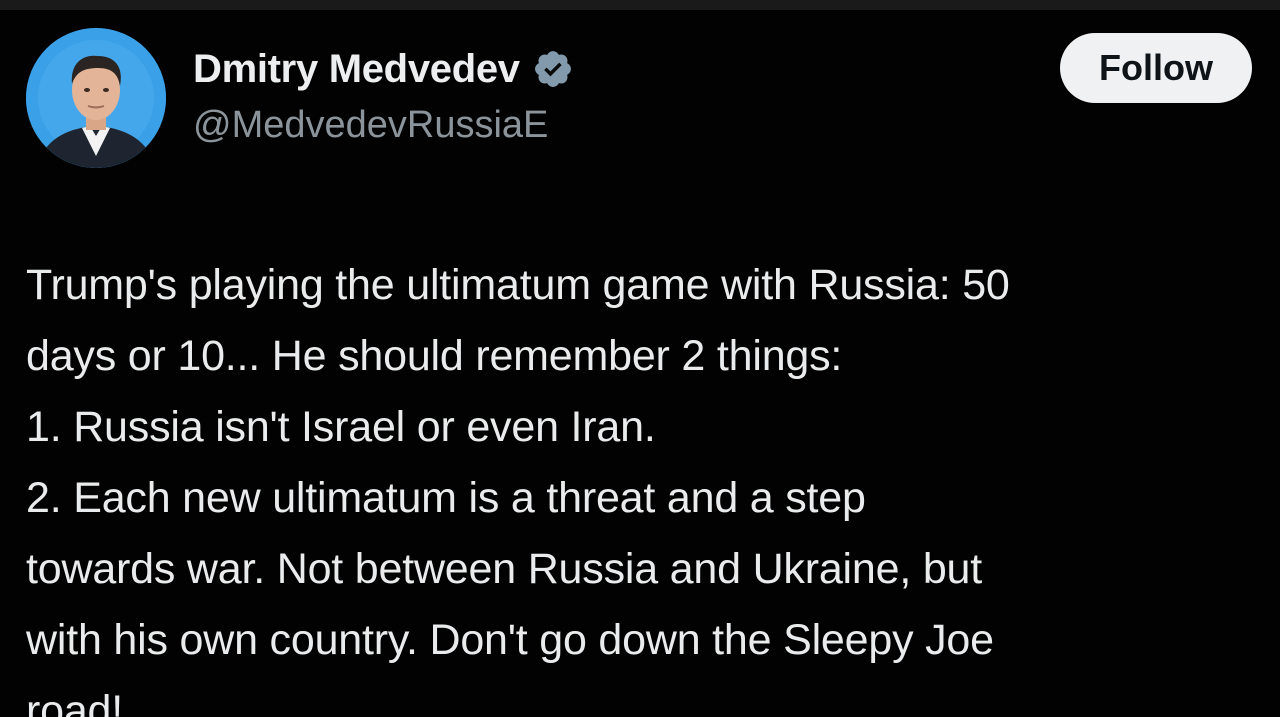  What do you see at coordinates (553, 69) in the screenshot?
I see `verified-badge-icon` at bounding box center [553, 69].